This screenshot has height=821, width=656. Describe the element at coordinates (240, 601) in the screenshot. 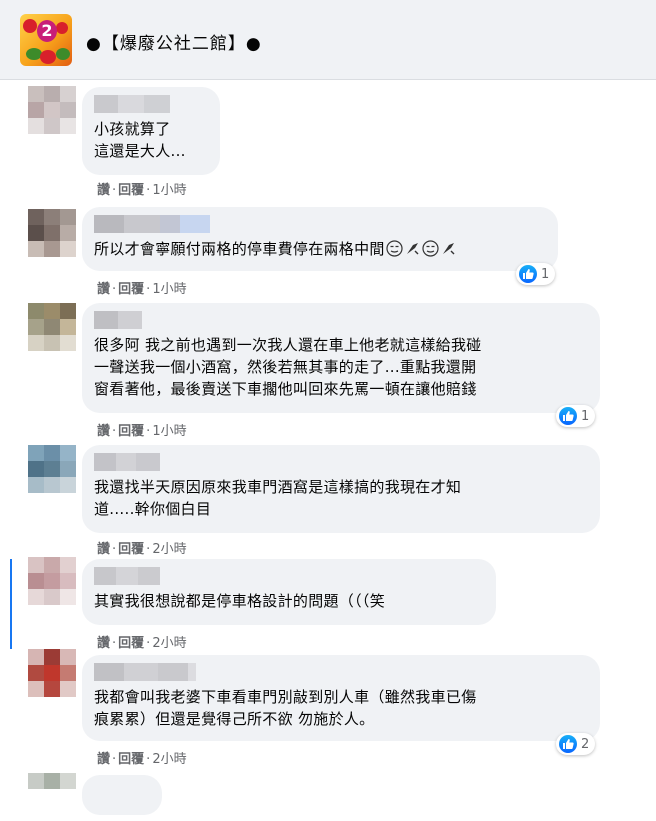

I see `comment-text: 其實我很想說都是停車格設計的問題（（（笑` at that location.